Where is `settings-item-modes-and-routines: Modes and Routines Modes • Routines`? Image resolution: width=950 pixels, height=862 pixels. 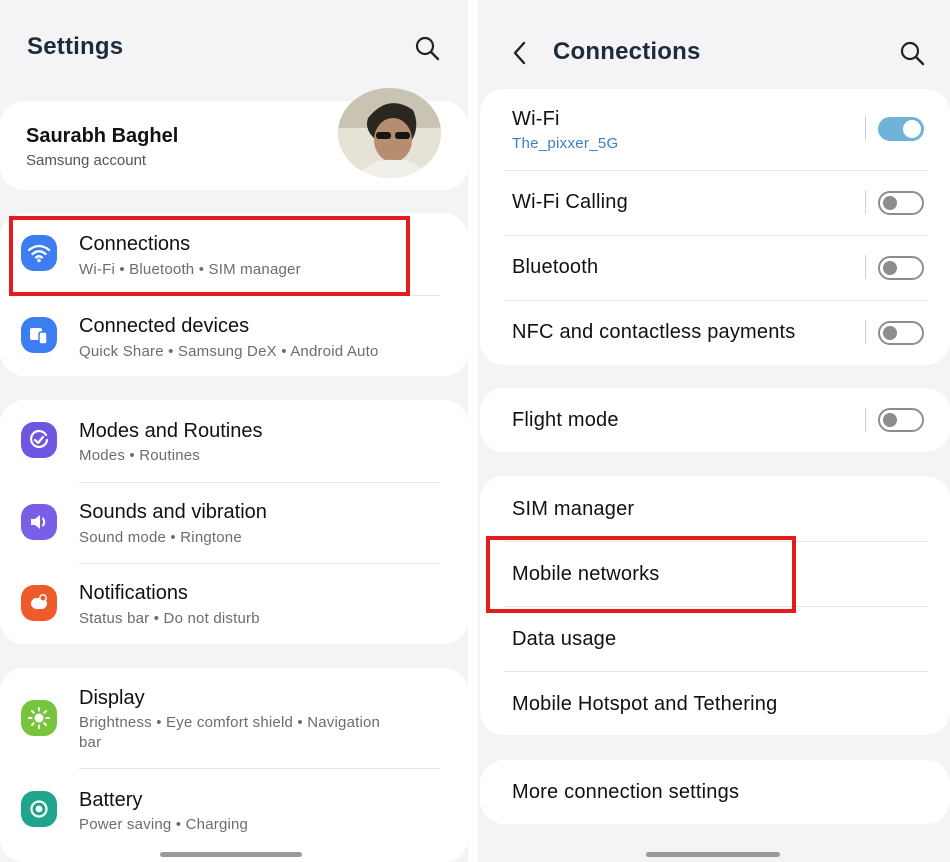 settings-item-modes-and-routines: Modes and Routines Modes • Routines is located at coordinates (234, 441).